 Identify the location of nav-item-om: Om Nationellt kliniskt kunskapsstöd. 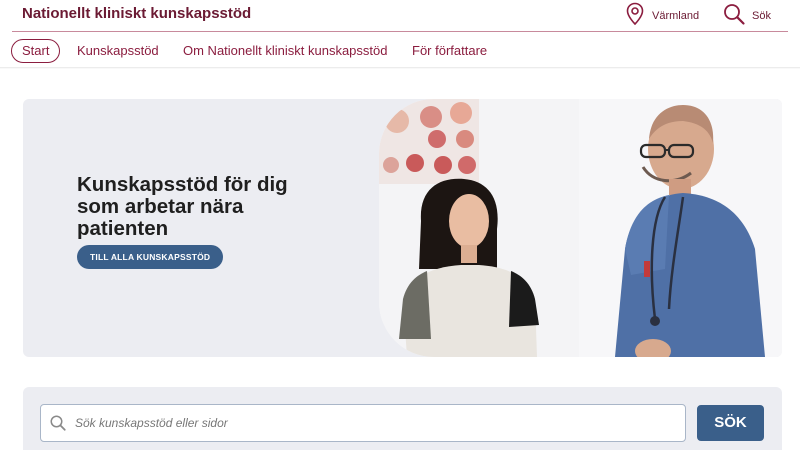
(285, 51).